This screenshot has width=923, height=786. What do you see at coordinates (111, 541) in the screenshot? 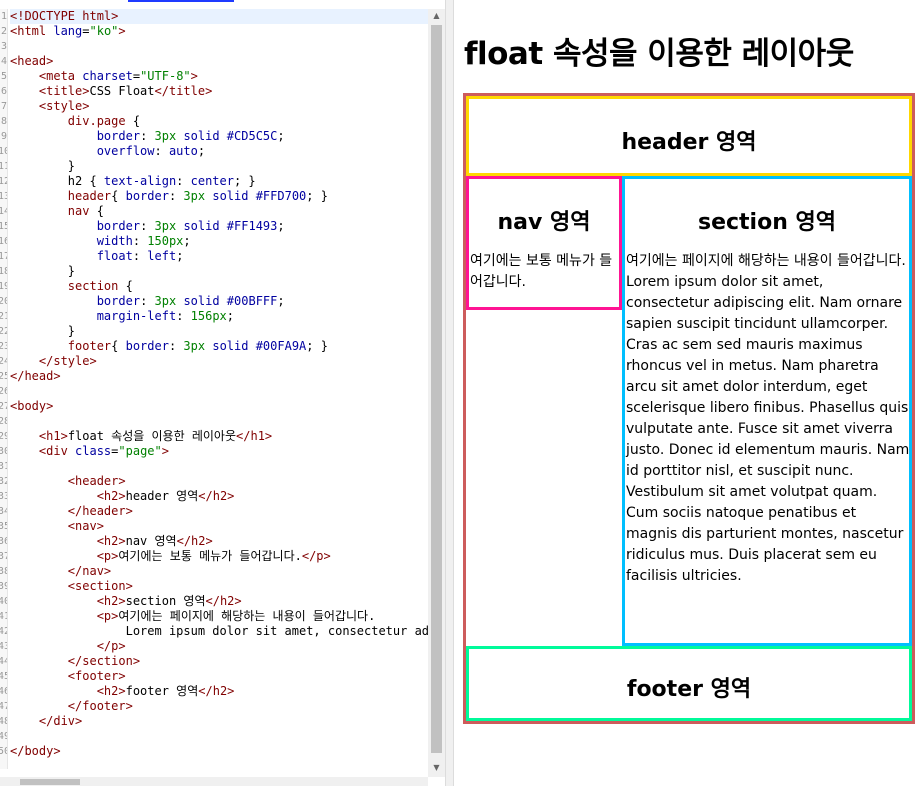
I see `code-line: <h2>nav 영역</h2>` at bounding box center [111, 541].